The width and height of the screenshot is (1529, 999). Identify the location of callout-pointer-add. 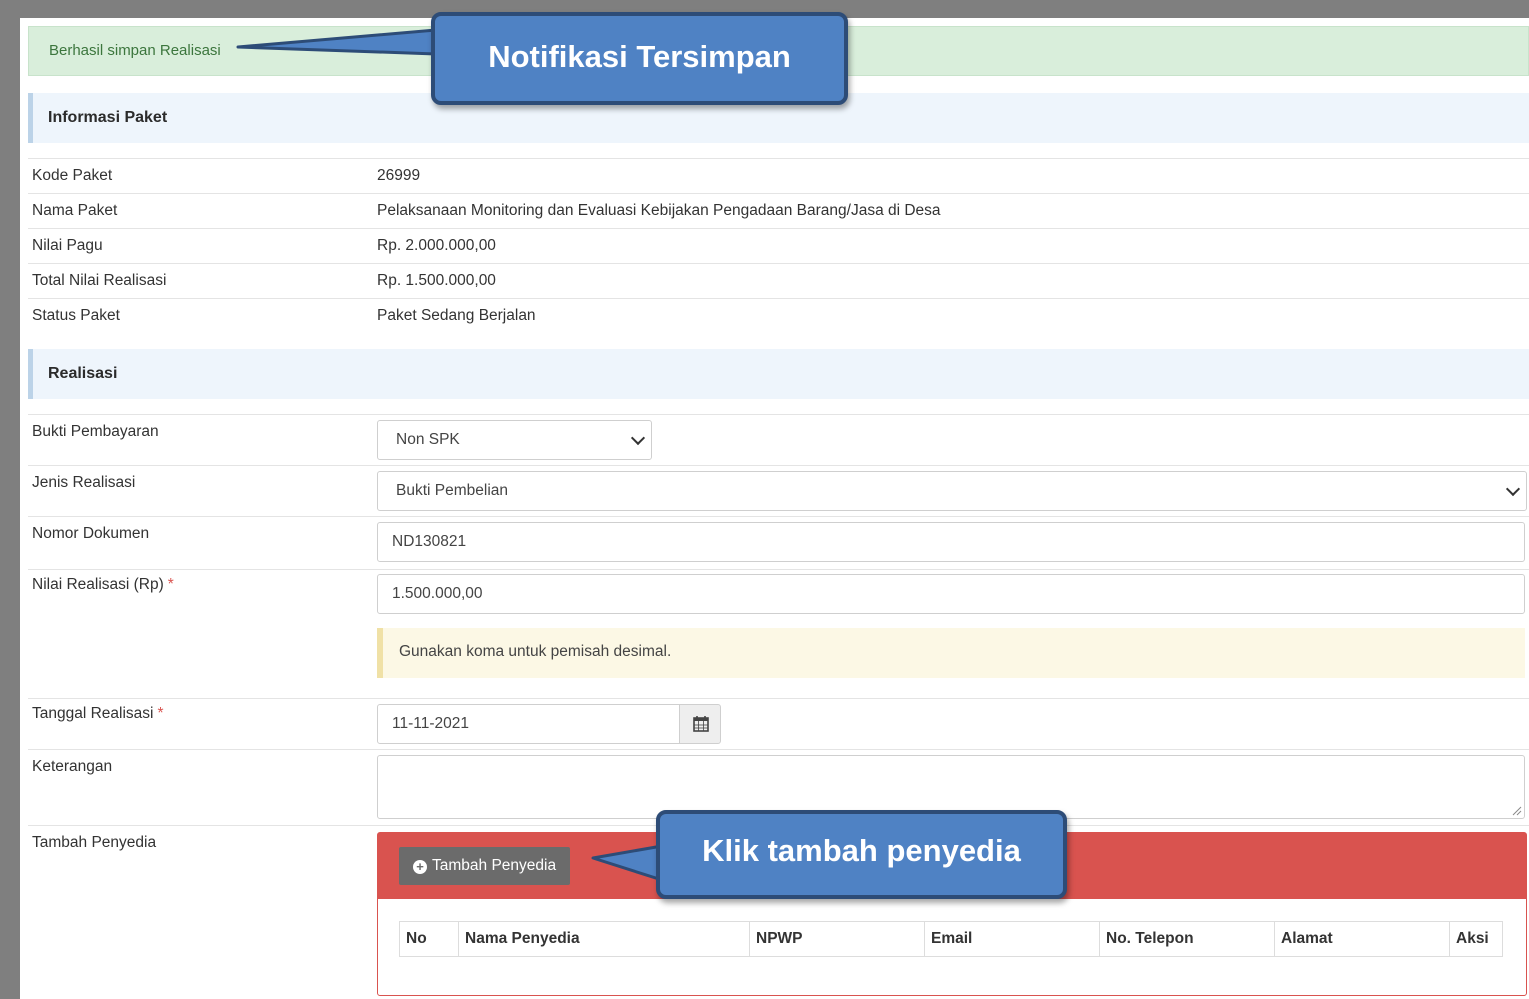
(627, 863).